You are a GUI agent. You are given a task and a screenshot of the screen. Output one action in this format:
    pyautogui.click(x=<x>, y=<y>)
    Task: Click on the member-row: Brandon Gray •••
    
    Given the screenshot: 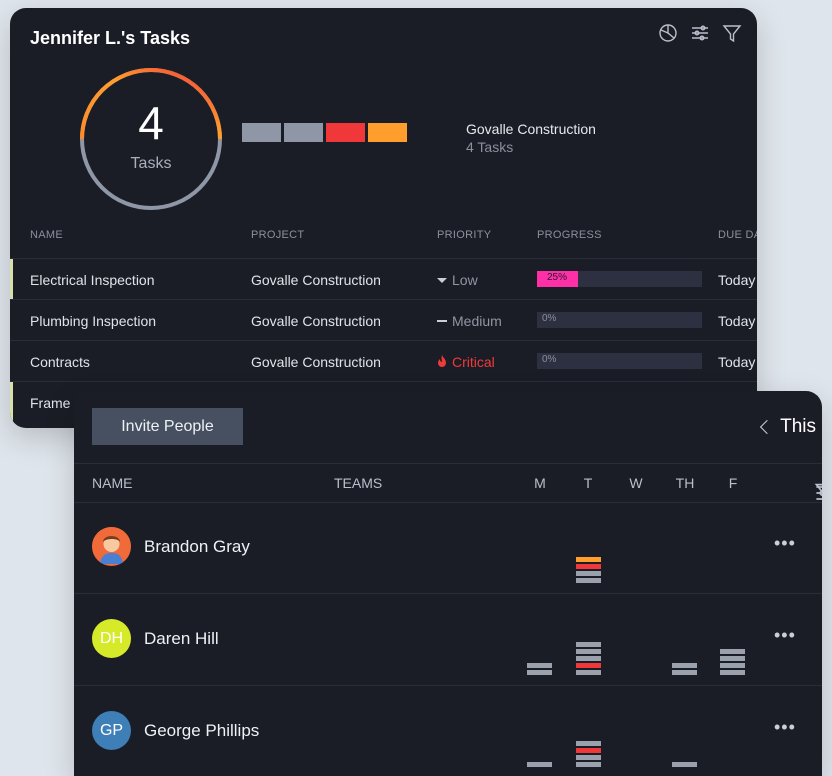 What is the action you would take?
    pyautogui.click(x=448, y=547)
    